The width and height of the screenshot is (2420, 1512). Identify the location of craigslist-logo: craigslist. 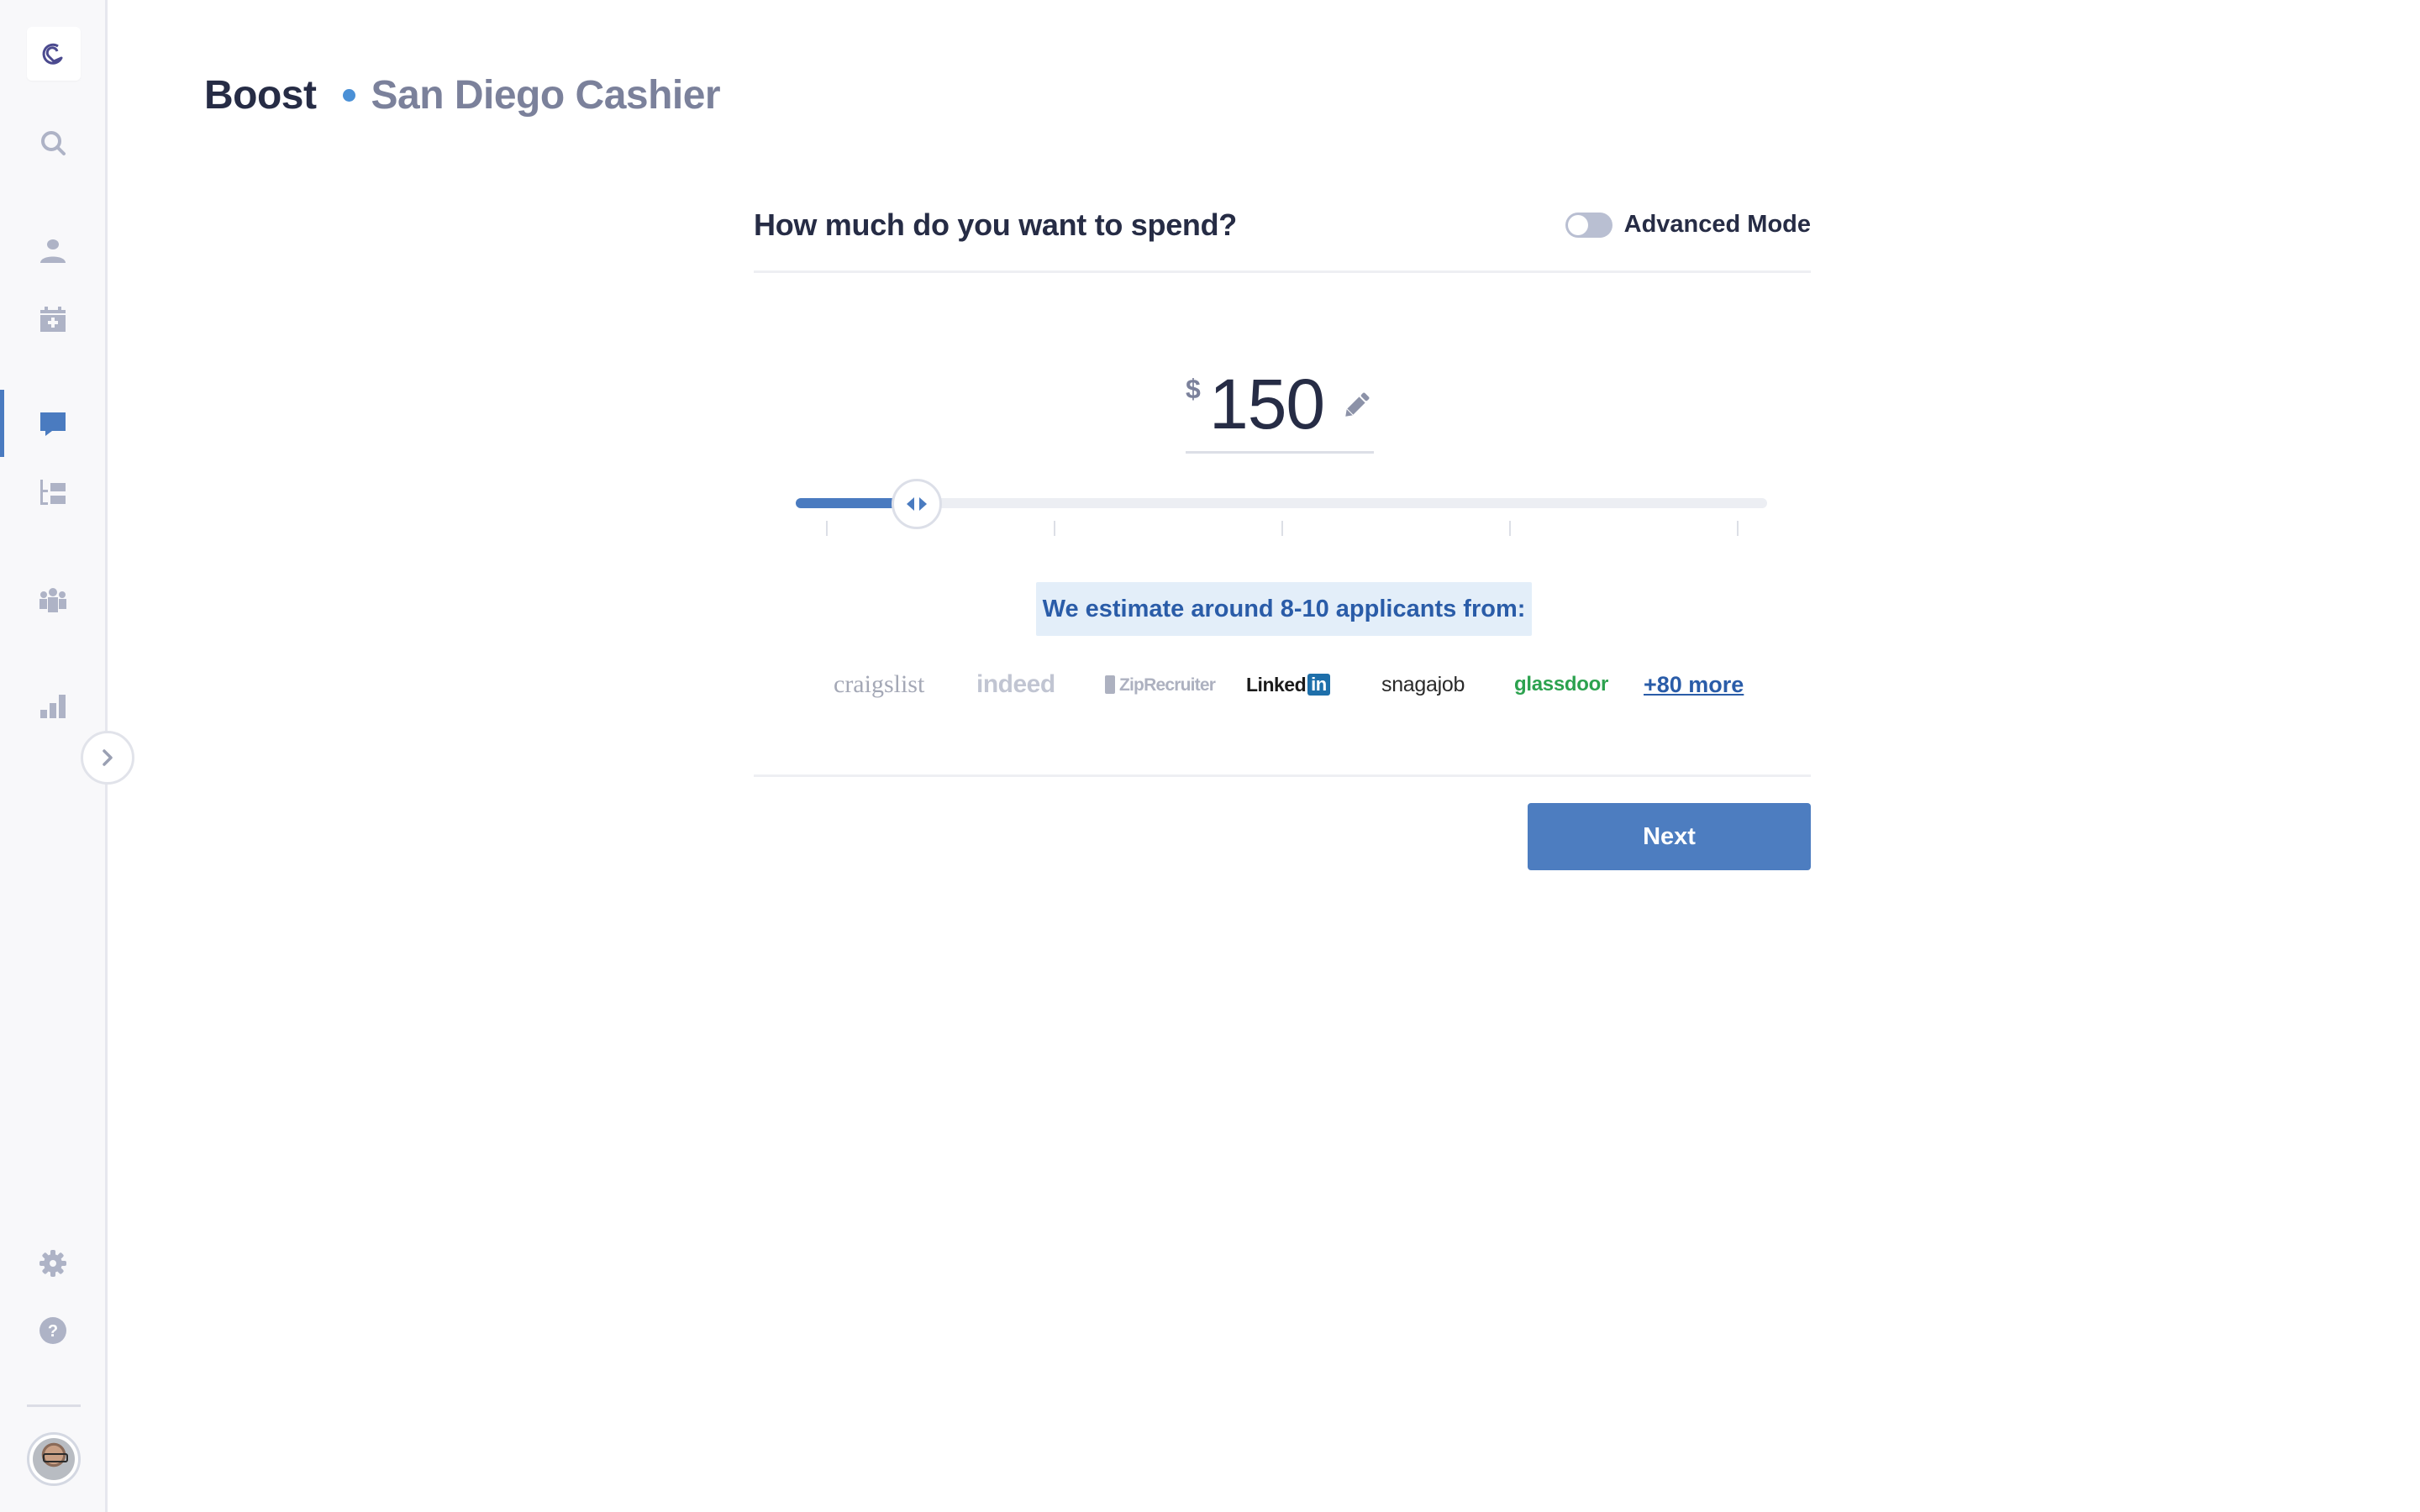
(879, 684).